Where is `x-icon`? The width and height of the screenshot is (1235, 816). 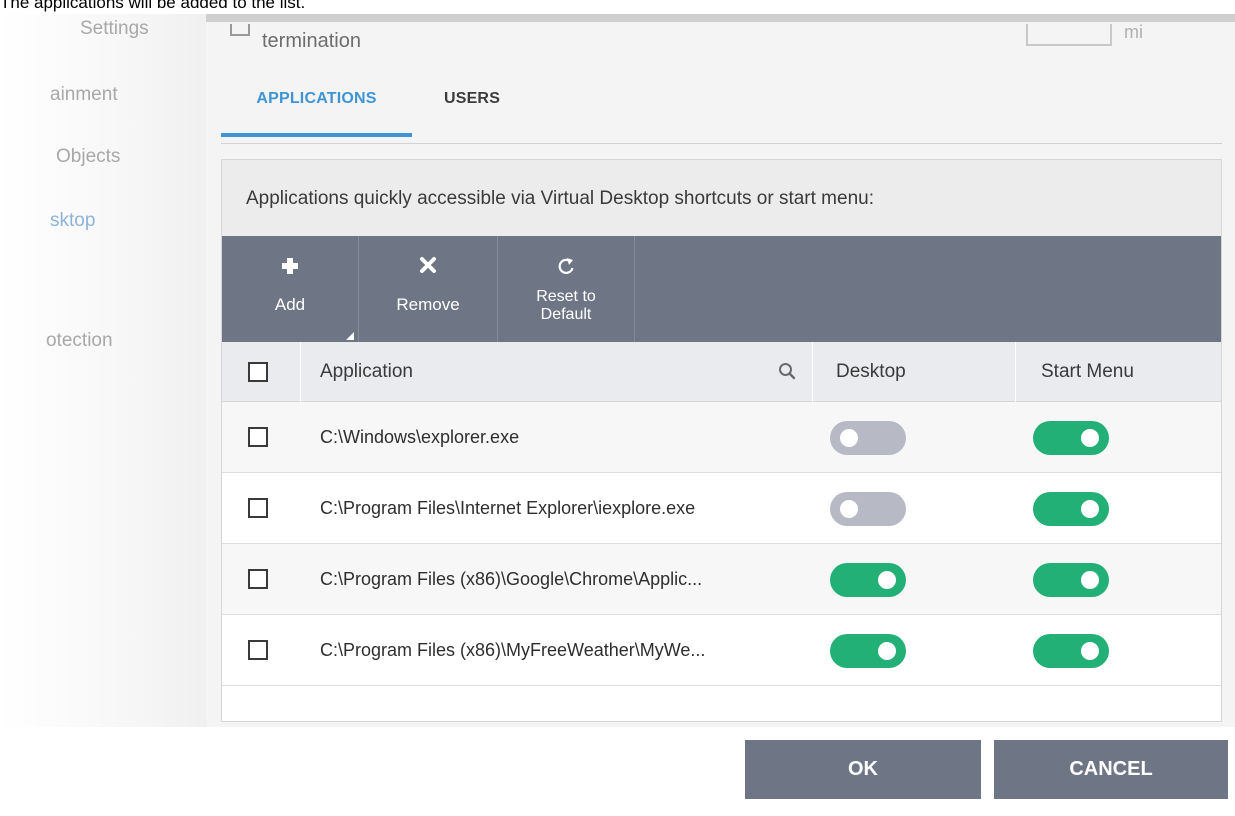 x-icon is located at coordinates (428, 267).